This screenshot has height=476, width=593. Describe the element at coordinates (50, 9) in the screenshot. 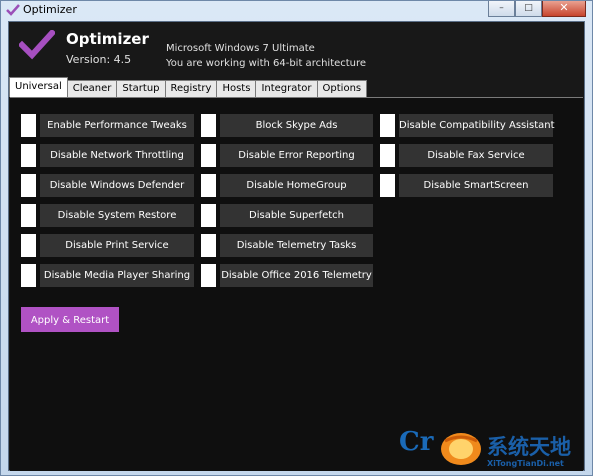

I see `window-title: Optimizer` at that location.